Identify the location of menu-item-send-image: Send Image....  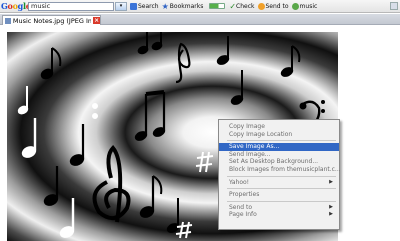
(279, 155).